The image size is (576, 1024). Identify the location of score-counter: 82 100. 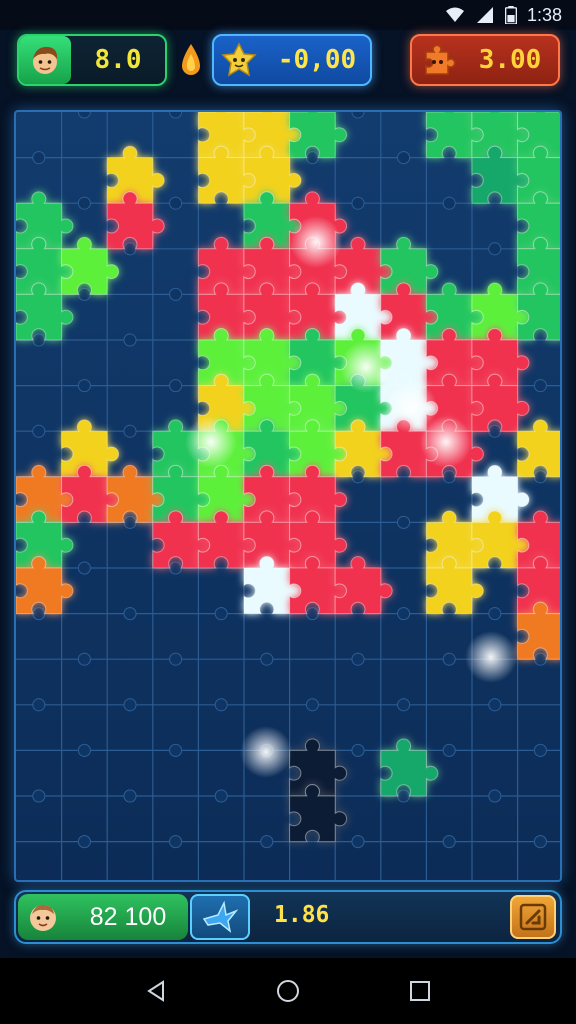
(103, 917).